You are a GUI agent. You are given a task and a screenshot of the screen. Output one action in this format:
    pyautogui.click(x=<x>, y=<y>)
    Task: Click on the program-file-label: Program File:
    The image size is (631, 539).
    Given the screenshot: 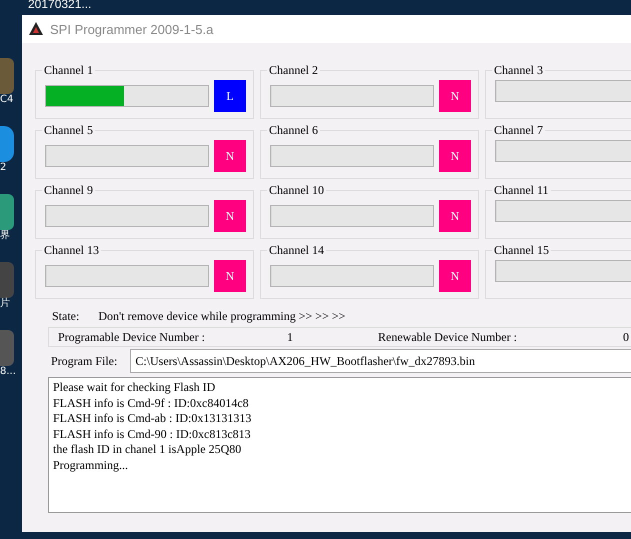 What is the action you would take?
    pyautogui.click(x=84, y=361)
    